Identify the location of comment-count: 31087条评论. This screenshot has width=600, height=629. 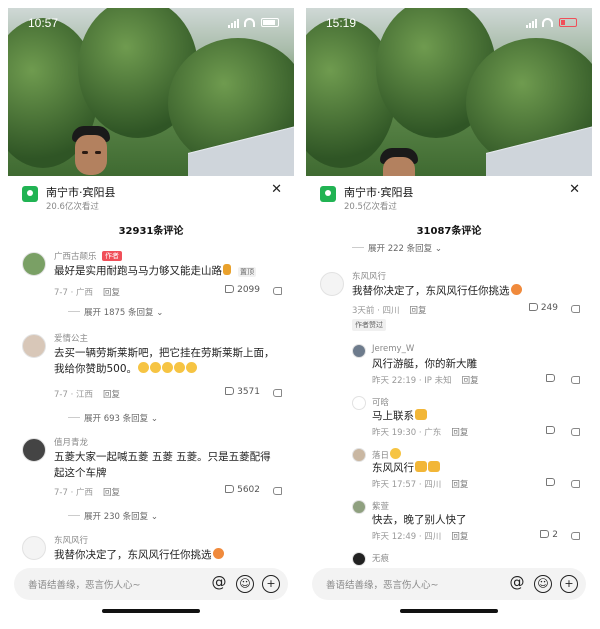
(449, 231).